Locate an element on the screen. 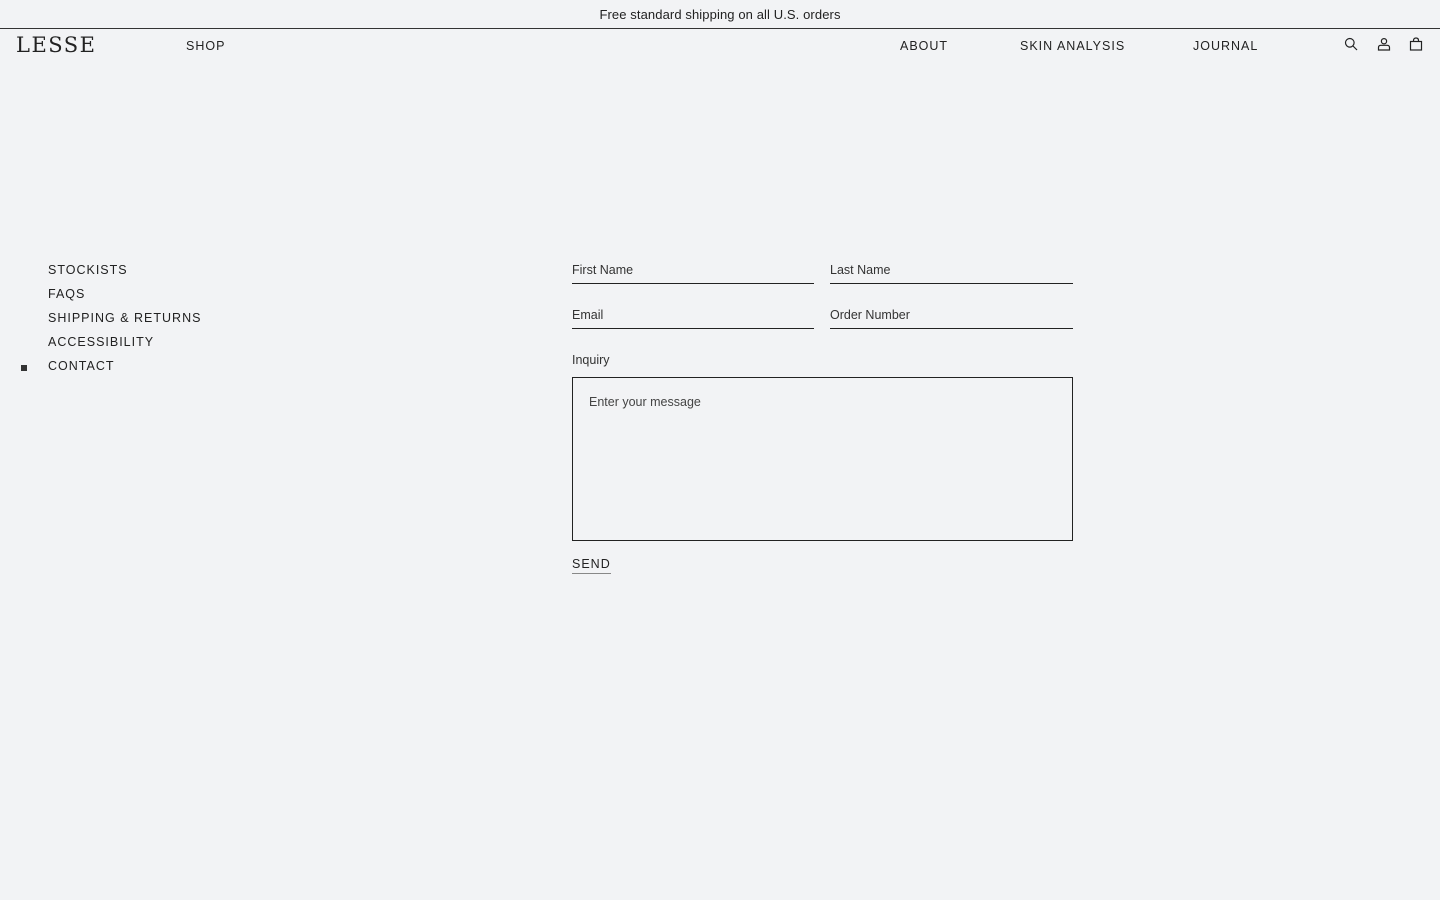 This screenshot has height=900, width=1440. email-input is located at coordinates (693, 317).